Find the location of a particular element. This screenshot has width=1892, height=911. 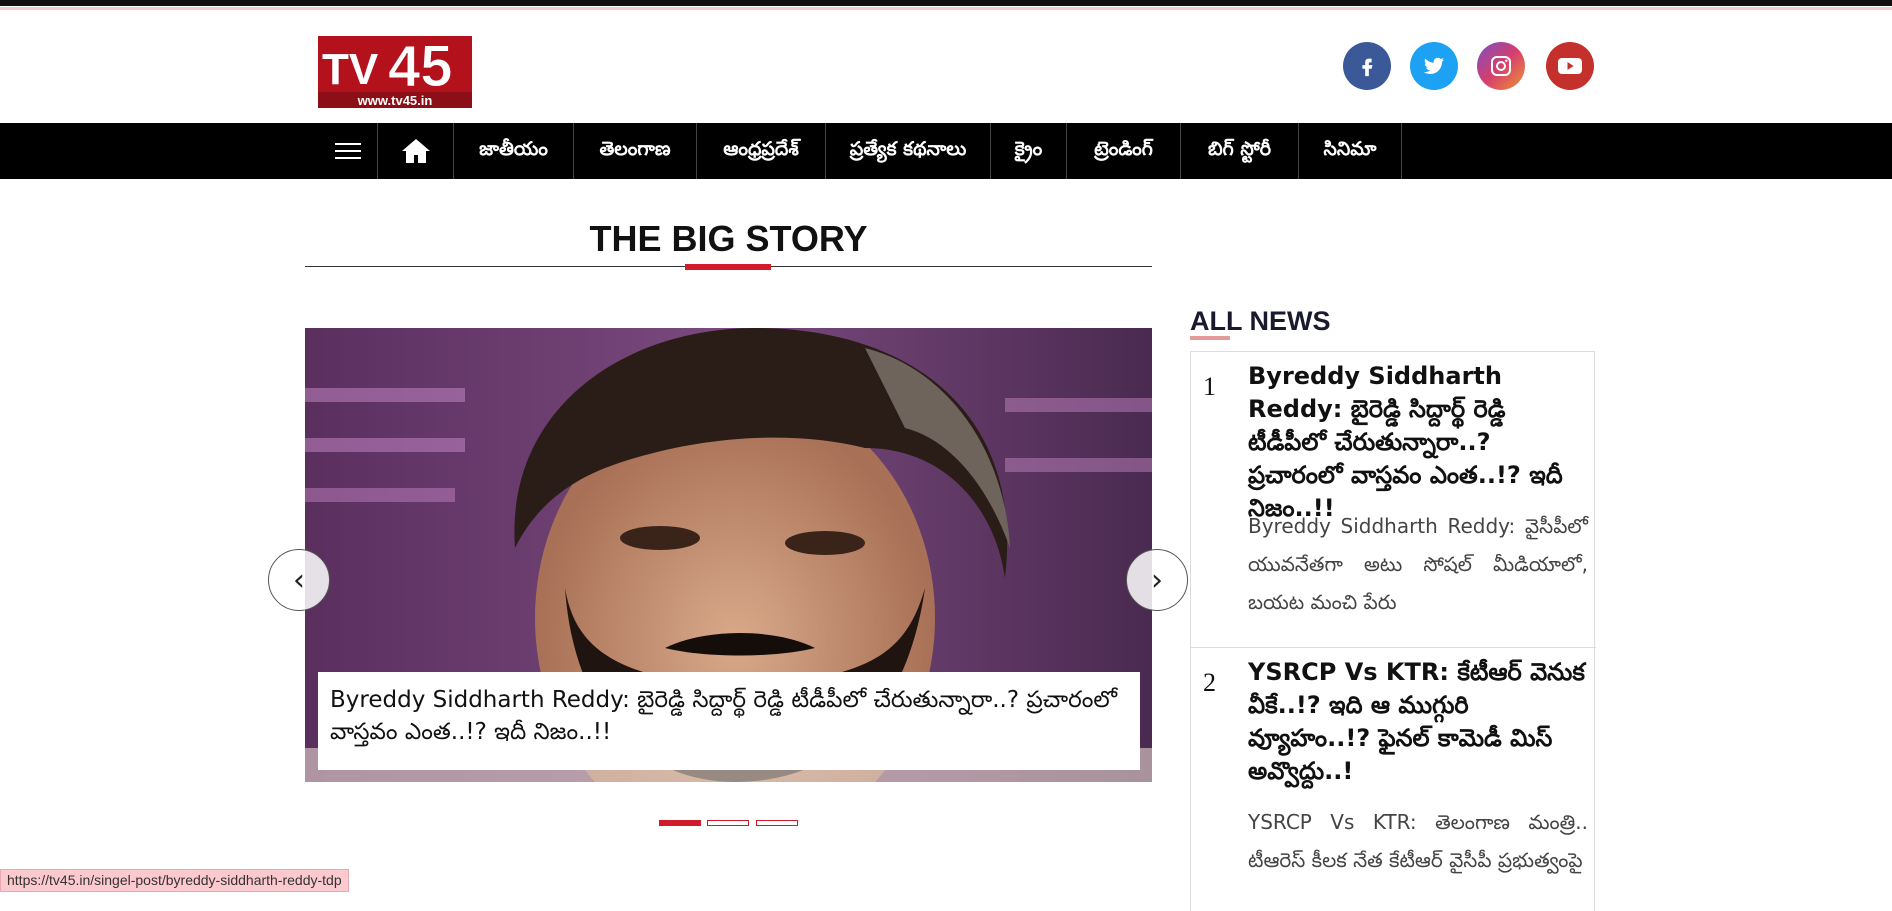

tv45-logo: TV 45 www.tv45.in is located at coordinates (395, 73).